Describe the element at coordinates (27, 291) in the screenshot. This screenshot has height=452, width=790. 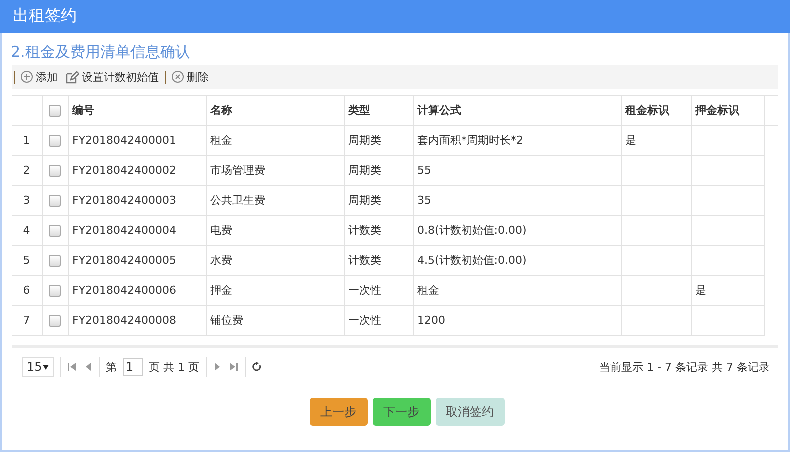
I see `row-number: 6` at that location.